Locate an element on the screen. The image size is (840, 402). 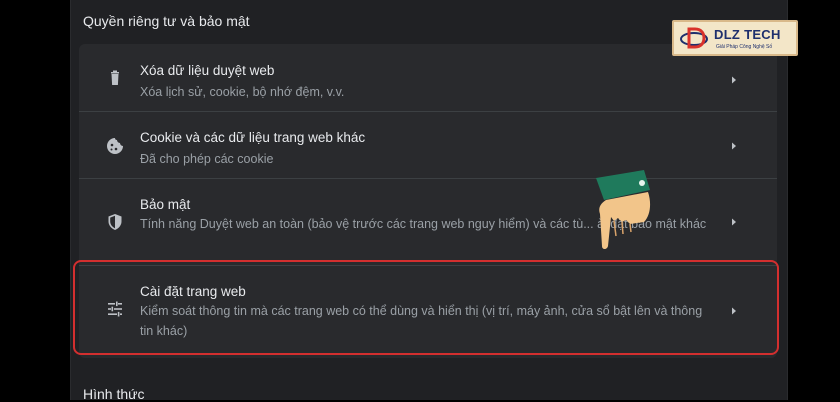
section-title: Quyền riêng tư và bảo mật is located at coordinates (166, 21).